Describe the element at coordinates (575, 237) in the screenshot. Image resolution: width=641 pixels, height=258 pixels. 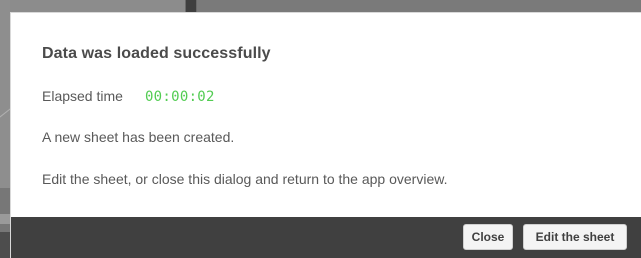
I see `edit-sheet-button: Edit the sheet` at that location.